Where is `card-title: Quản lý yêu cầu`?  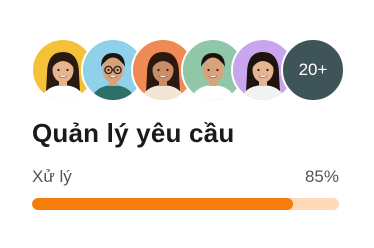 card-title: Quản lý yêu cầu is located at coordinates (133, 133).